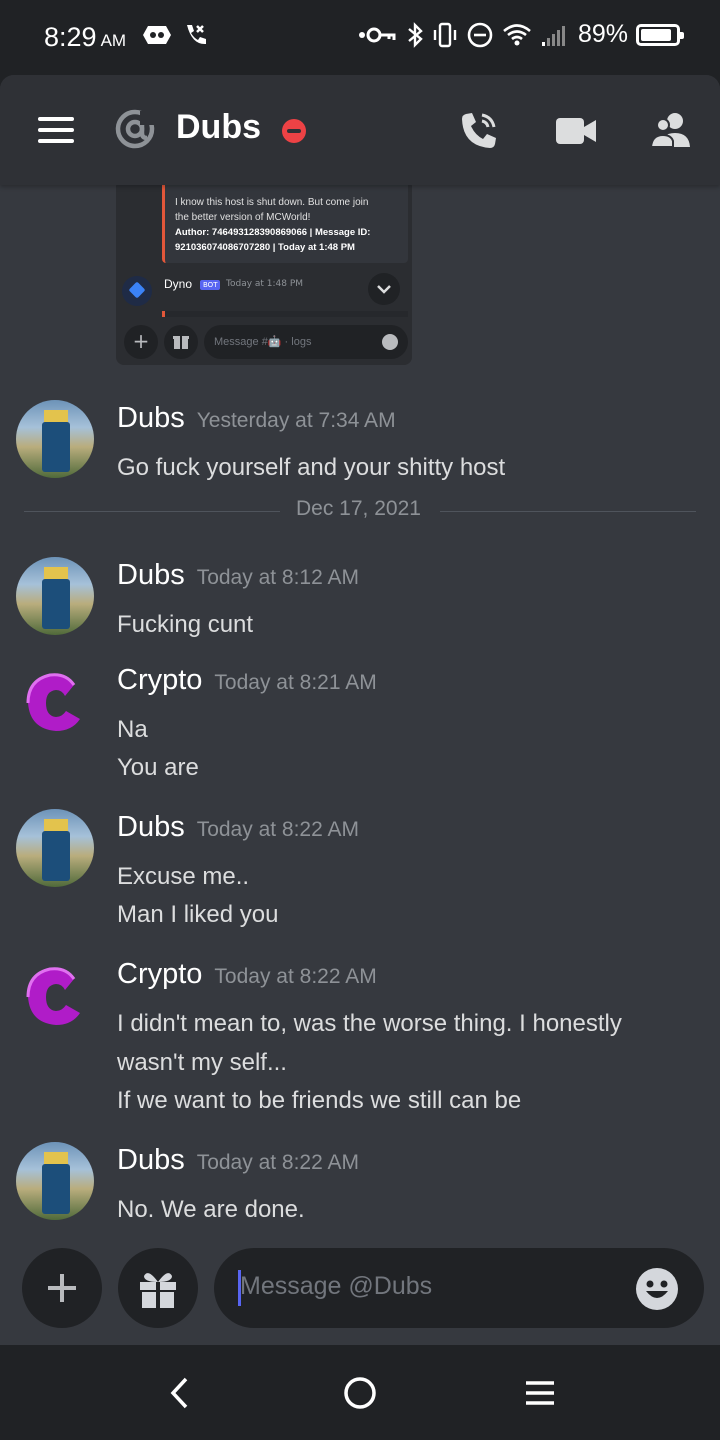  Describe the element at coordinates (568, 511) in the screenshot. I see `divider-line-right` at that location.